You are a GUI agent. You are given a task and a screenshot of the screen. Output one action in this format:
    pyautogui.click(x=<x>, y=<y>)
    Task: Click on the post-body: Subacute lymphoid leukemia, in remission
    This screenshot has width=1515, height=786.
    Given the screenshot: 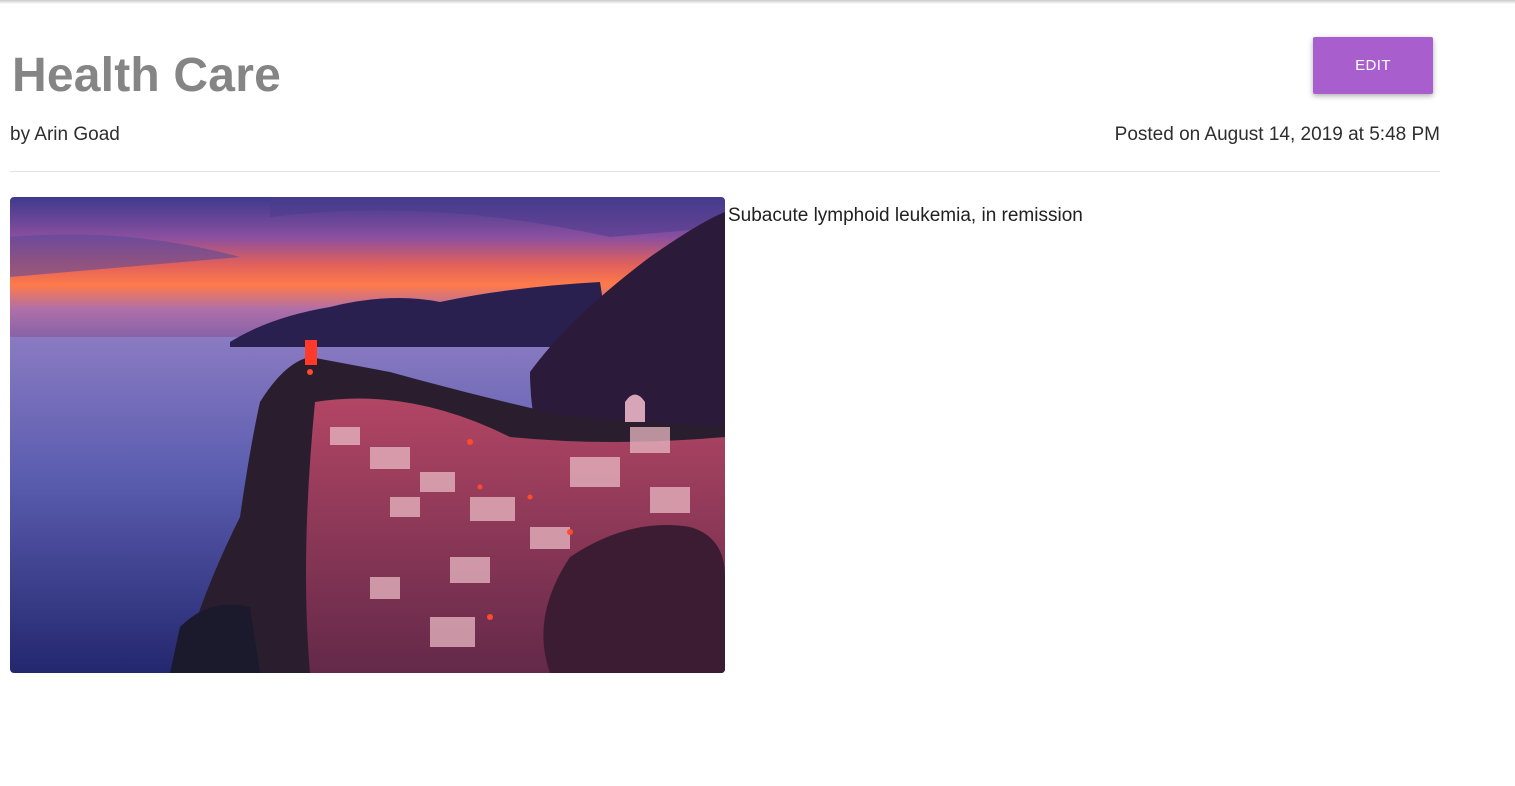 What is the action you would take?
    pyautogui.click(x=905, y=215)
    